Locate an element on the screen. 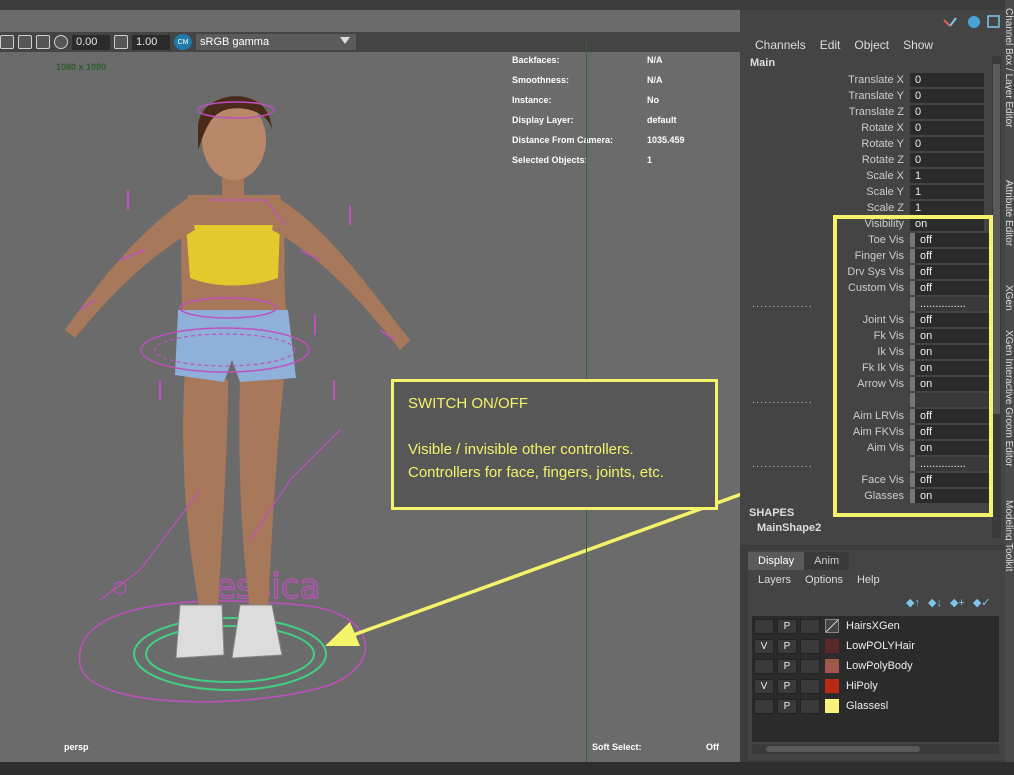 The height and width of the screenshot is (775, 1014). menu-help: Help is located at coordinates (868, 580).